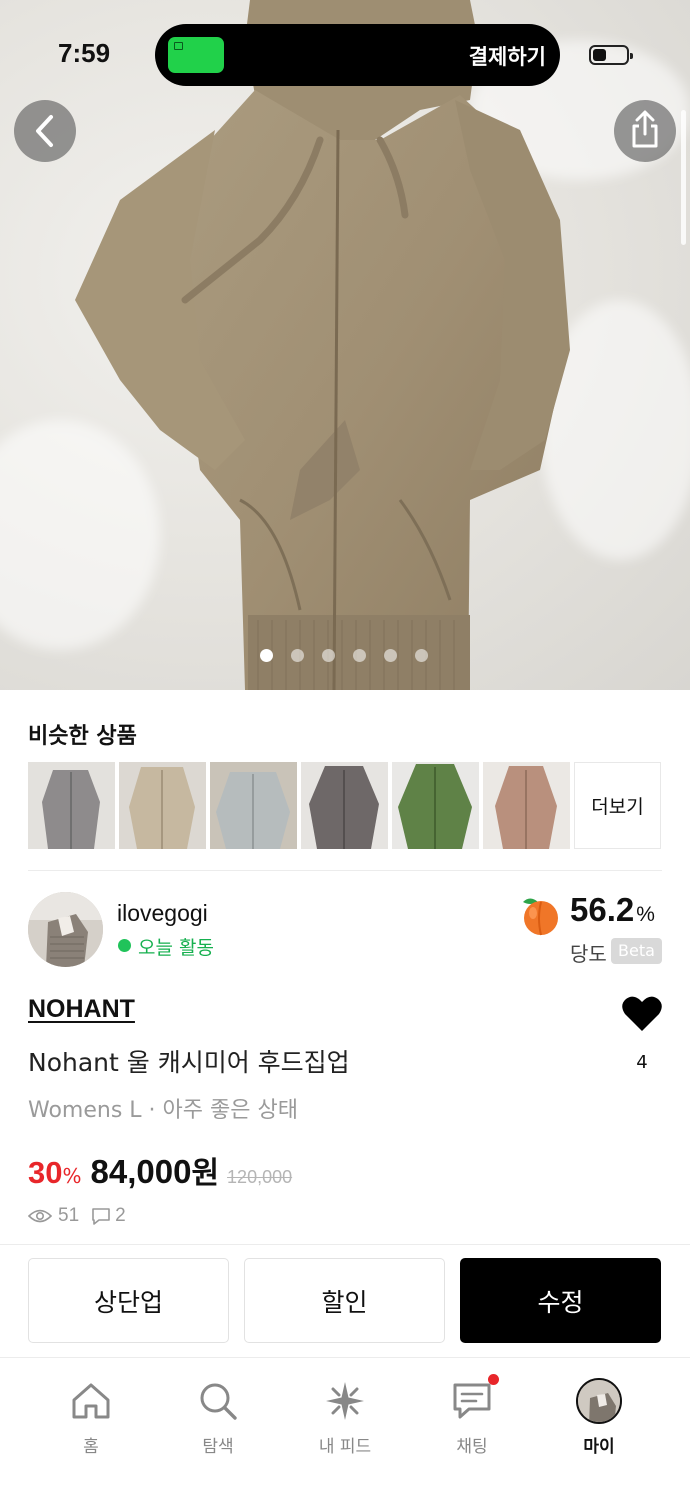 The height and width of the screenshot is (1500, 690). Describe the element at coordinates (602, 909) in the screenshot. I see `sweetness-score-value: 56.2` at that location.